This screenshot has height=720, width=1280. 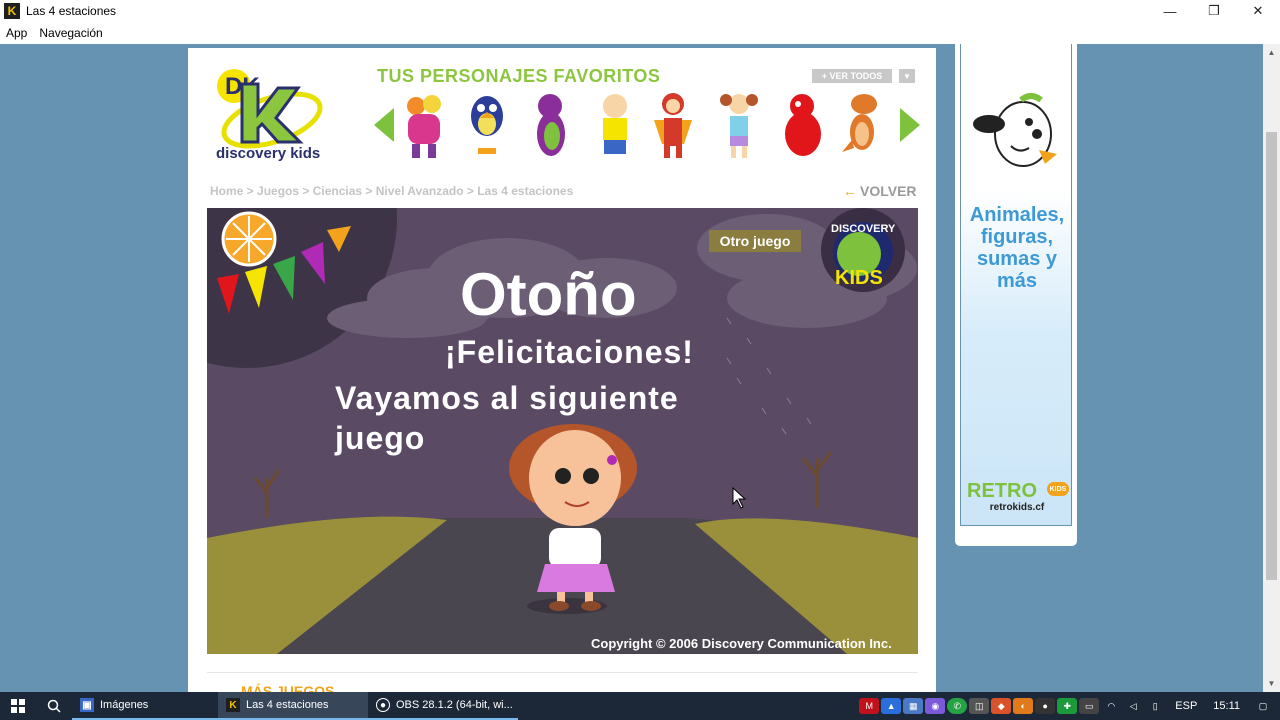 What do you see at coordinates (425, 126) in the screenshot?
I see `character-sesame-friends` at bounding box center [425, 126].